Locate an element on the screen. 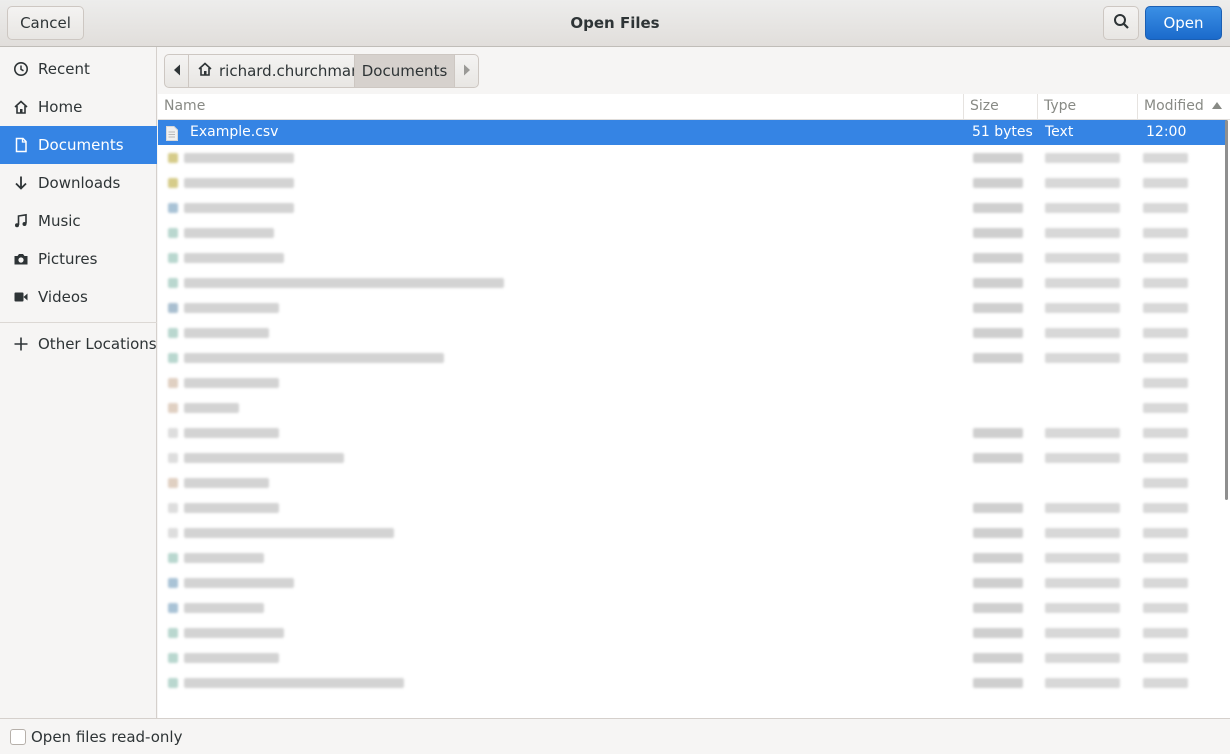 Image resolution: width=1230 pixels, height=754 pixels. sidebar-item-pictures: Pictures is located at coordinates (78, 259).